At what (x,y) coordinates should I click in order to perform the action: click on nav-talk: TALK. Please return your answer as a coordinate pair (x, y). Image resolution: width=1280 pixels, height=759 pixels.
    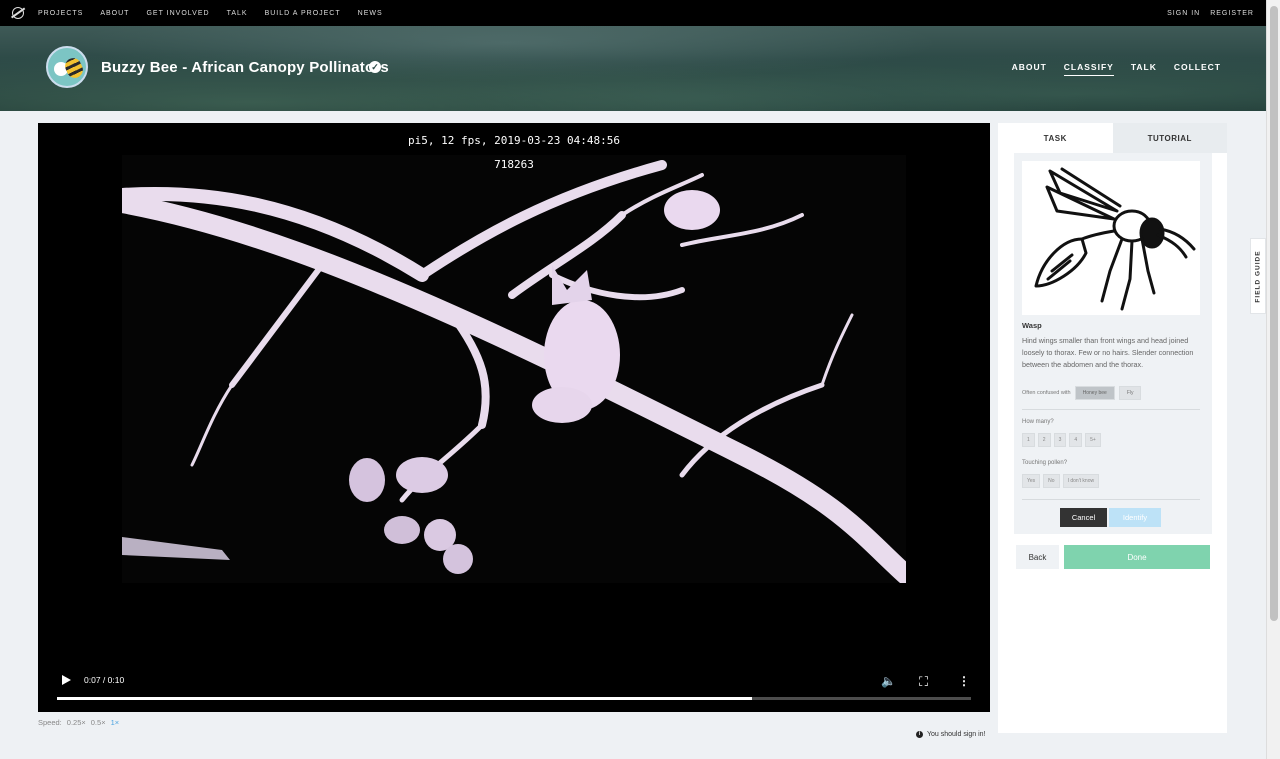
    Looking at the image, I should click on (237, 13).